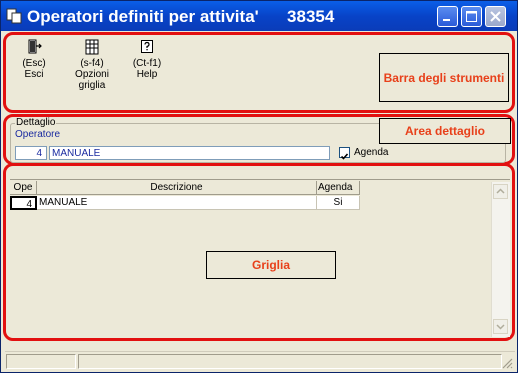  Describe the element at coordinates (23, 203) in the screenshot. I see `grid-cell-code: 4` at that location.